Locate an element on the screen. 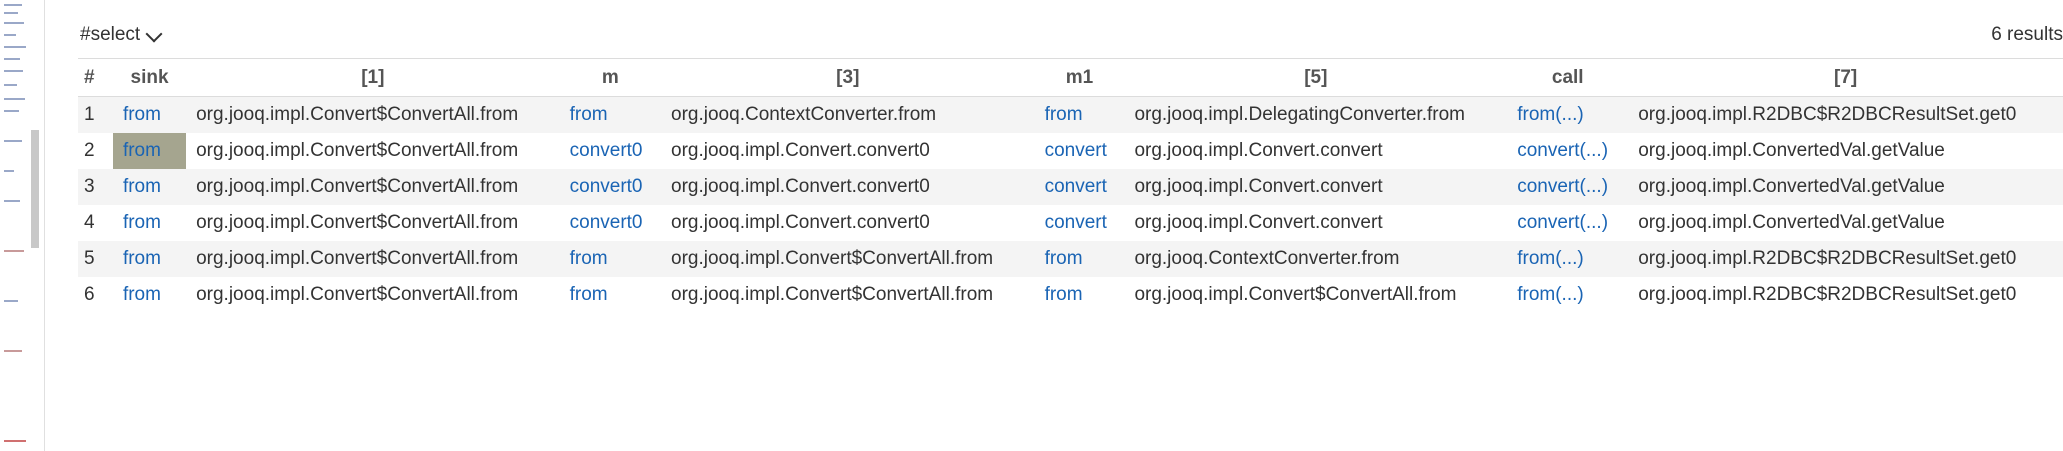 The height and width of the screenshot is (451, 2063). cell-5: org.jooq.ContextConverter.from is located at coordinates (1316, 259).